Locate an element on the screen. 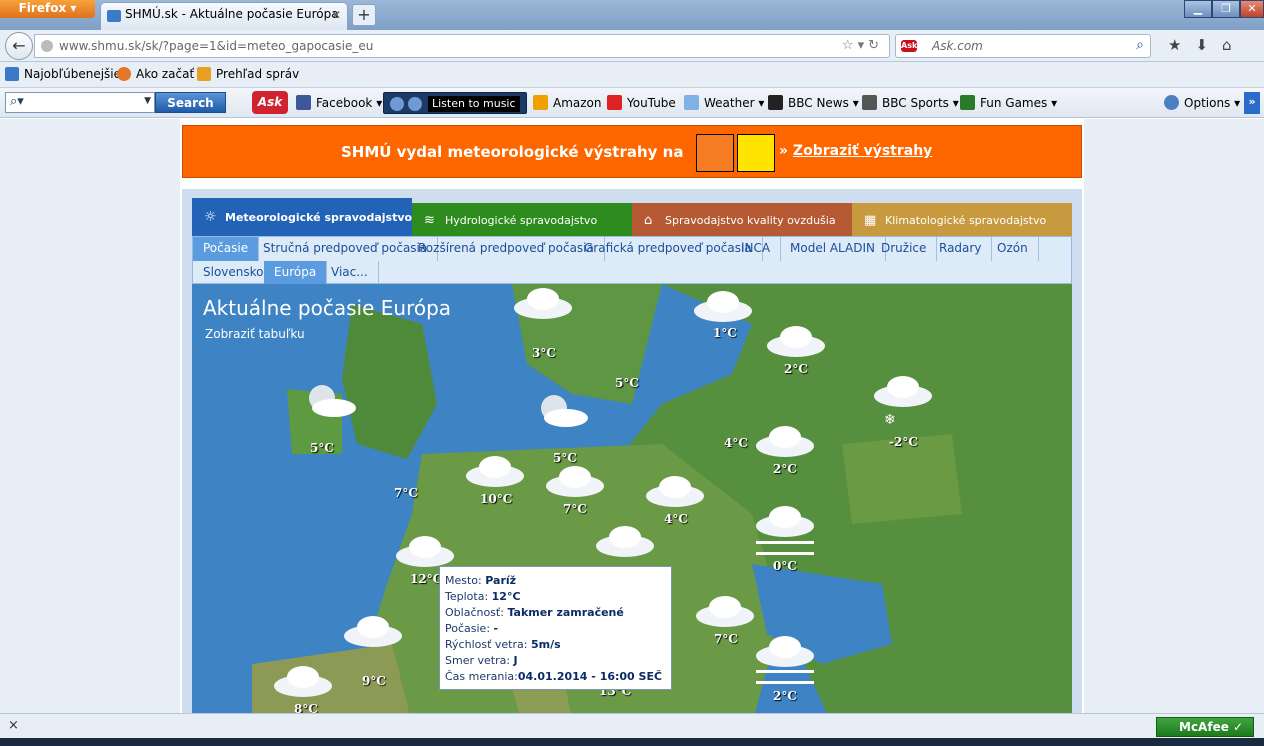  subnav-druzice: Družice is located at coordinates (904, 249).